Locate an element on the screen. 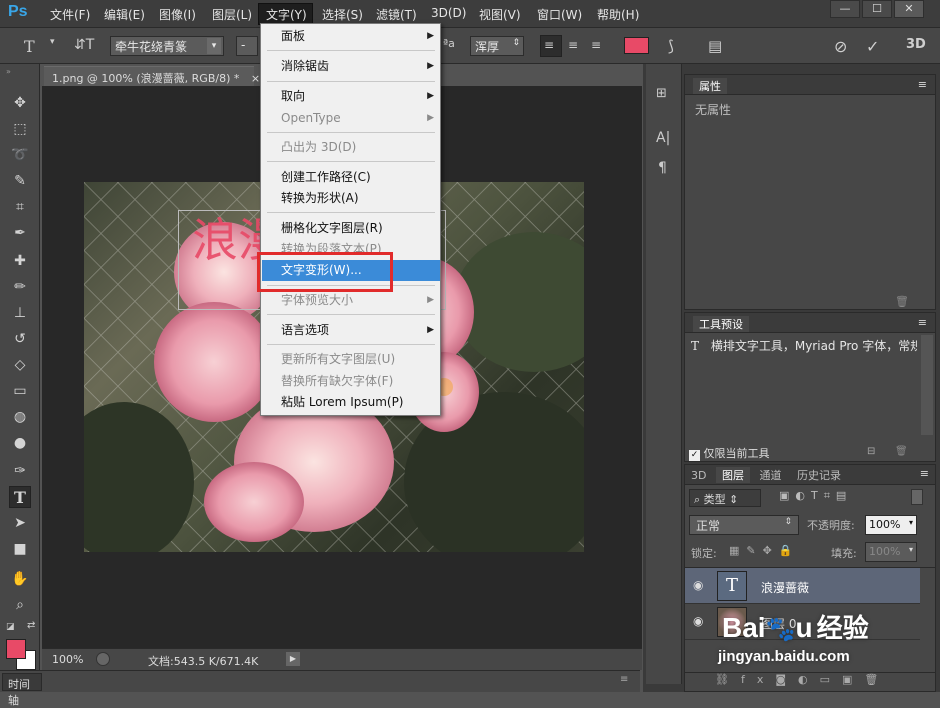  histogram-icon: ⊞ is located at coordinates (665, 95).